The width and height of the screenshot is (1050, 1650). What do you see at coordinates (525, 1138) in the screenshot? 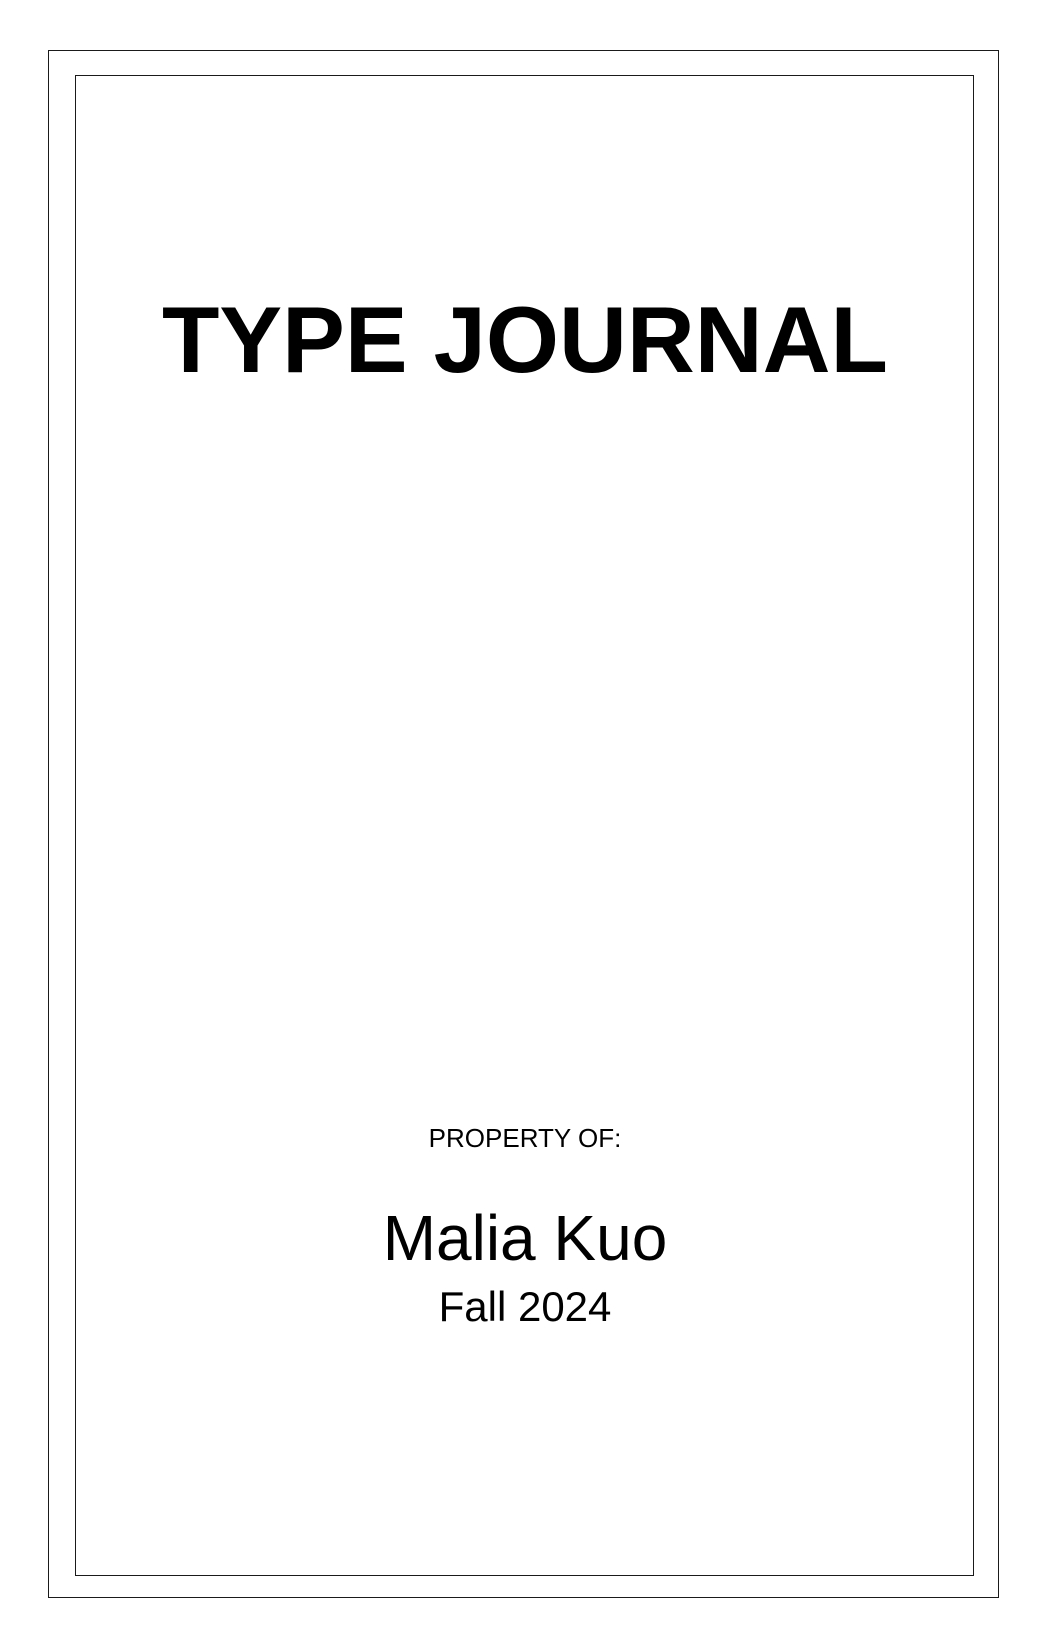
I see `property-of-label: PROPERTY OF:` at bounding box center [525, 1138].